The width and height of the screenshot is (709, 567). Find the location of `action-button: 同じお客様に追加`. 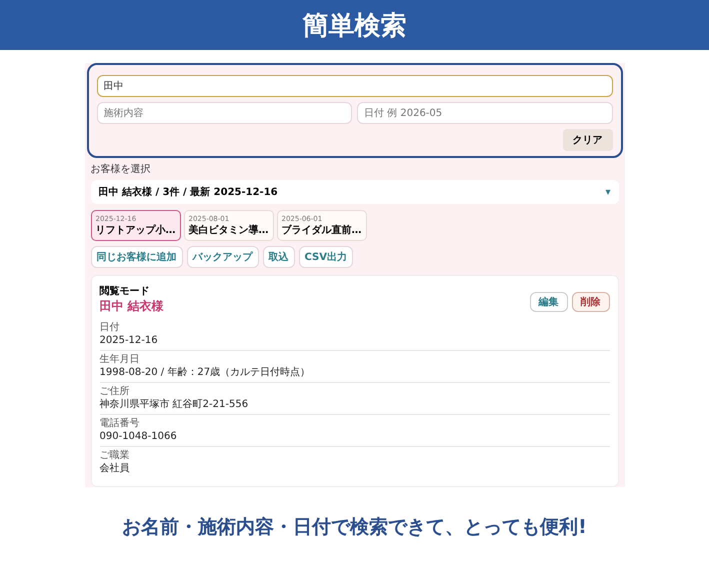

action-button: 同じお客様に追加 is located at coordinates (136, 257).